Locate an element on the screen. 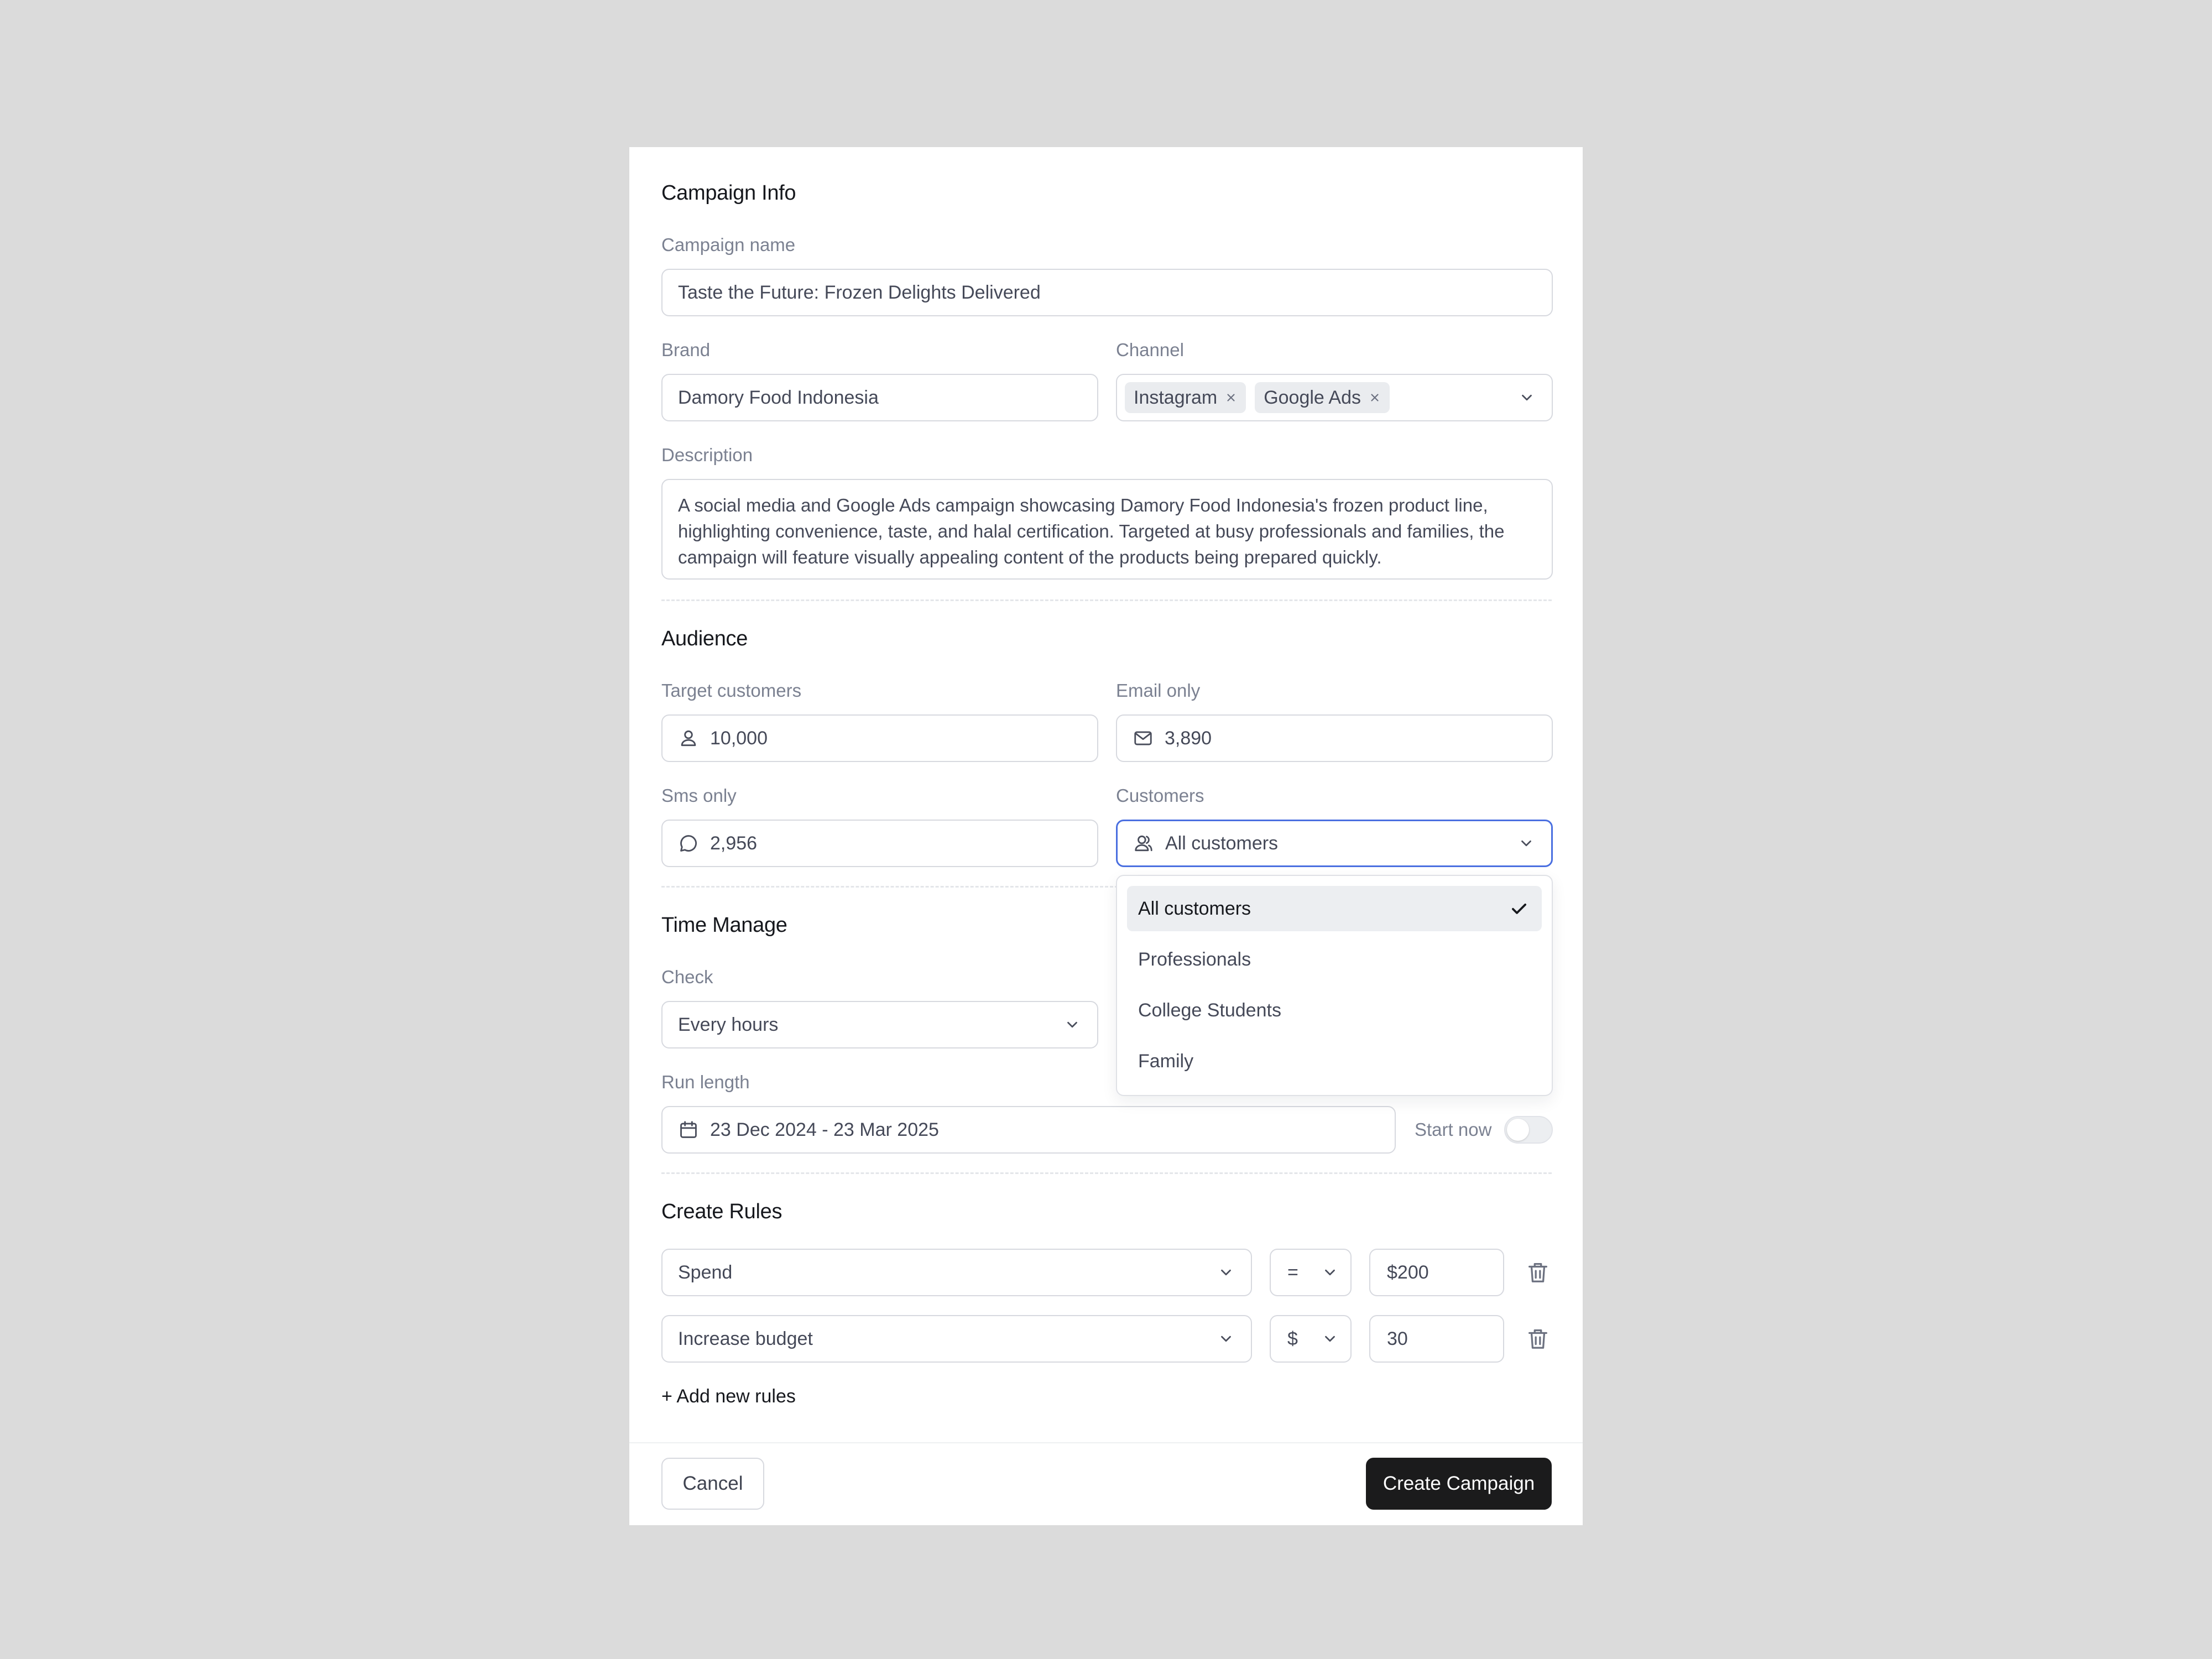 This screenshot has height=1659, width=2212. brand-label: Brand is located at coordinates (686, 350).